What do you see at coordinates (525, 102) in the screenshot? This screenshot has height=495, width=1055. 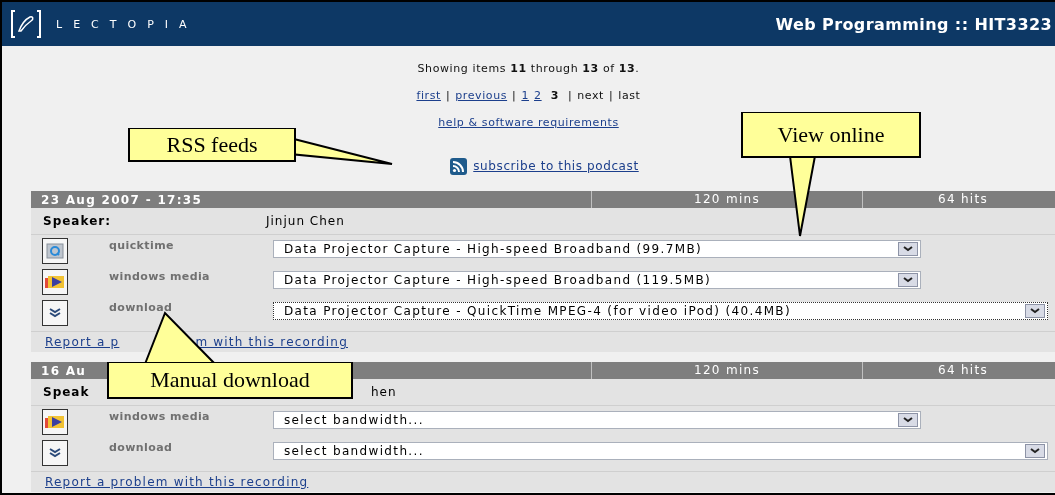 I see `page-link: 1` at bounding box center [525, 102].